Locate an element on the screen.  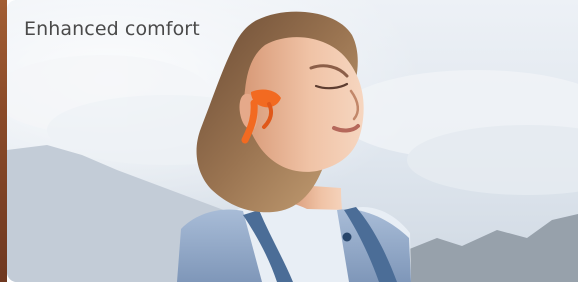
banner-headline: Enhanced comfort is located at coordinates (112, 29).